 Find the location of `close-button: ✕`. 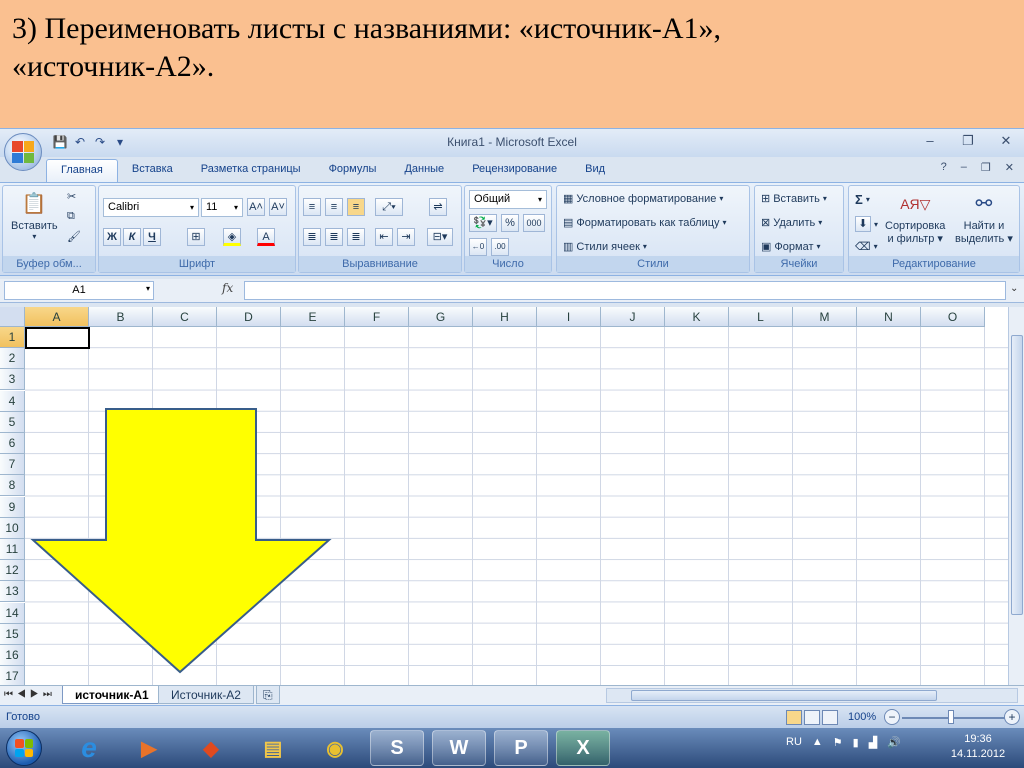

close-button: ✕ is located at coordinates (1006, 141).